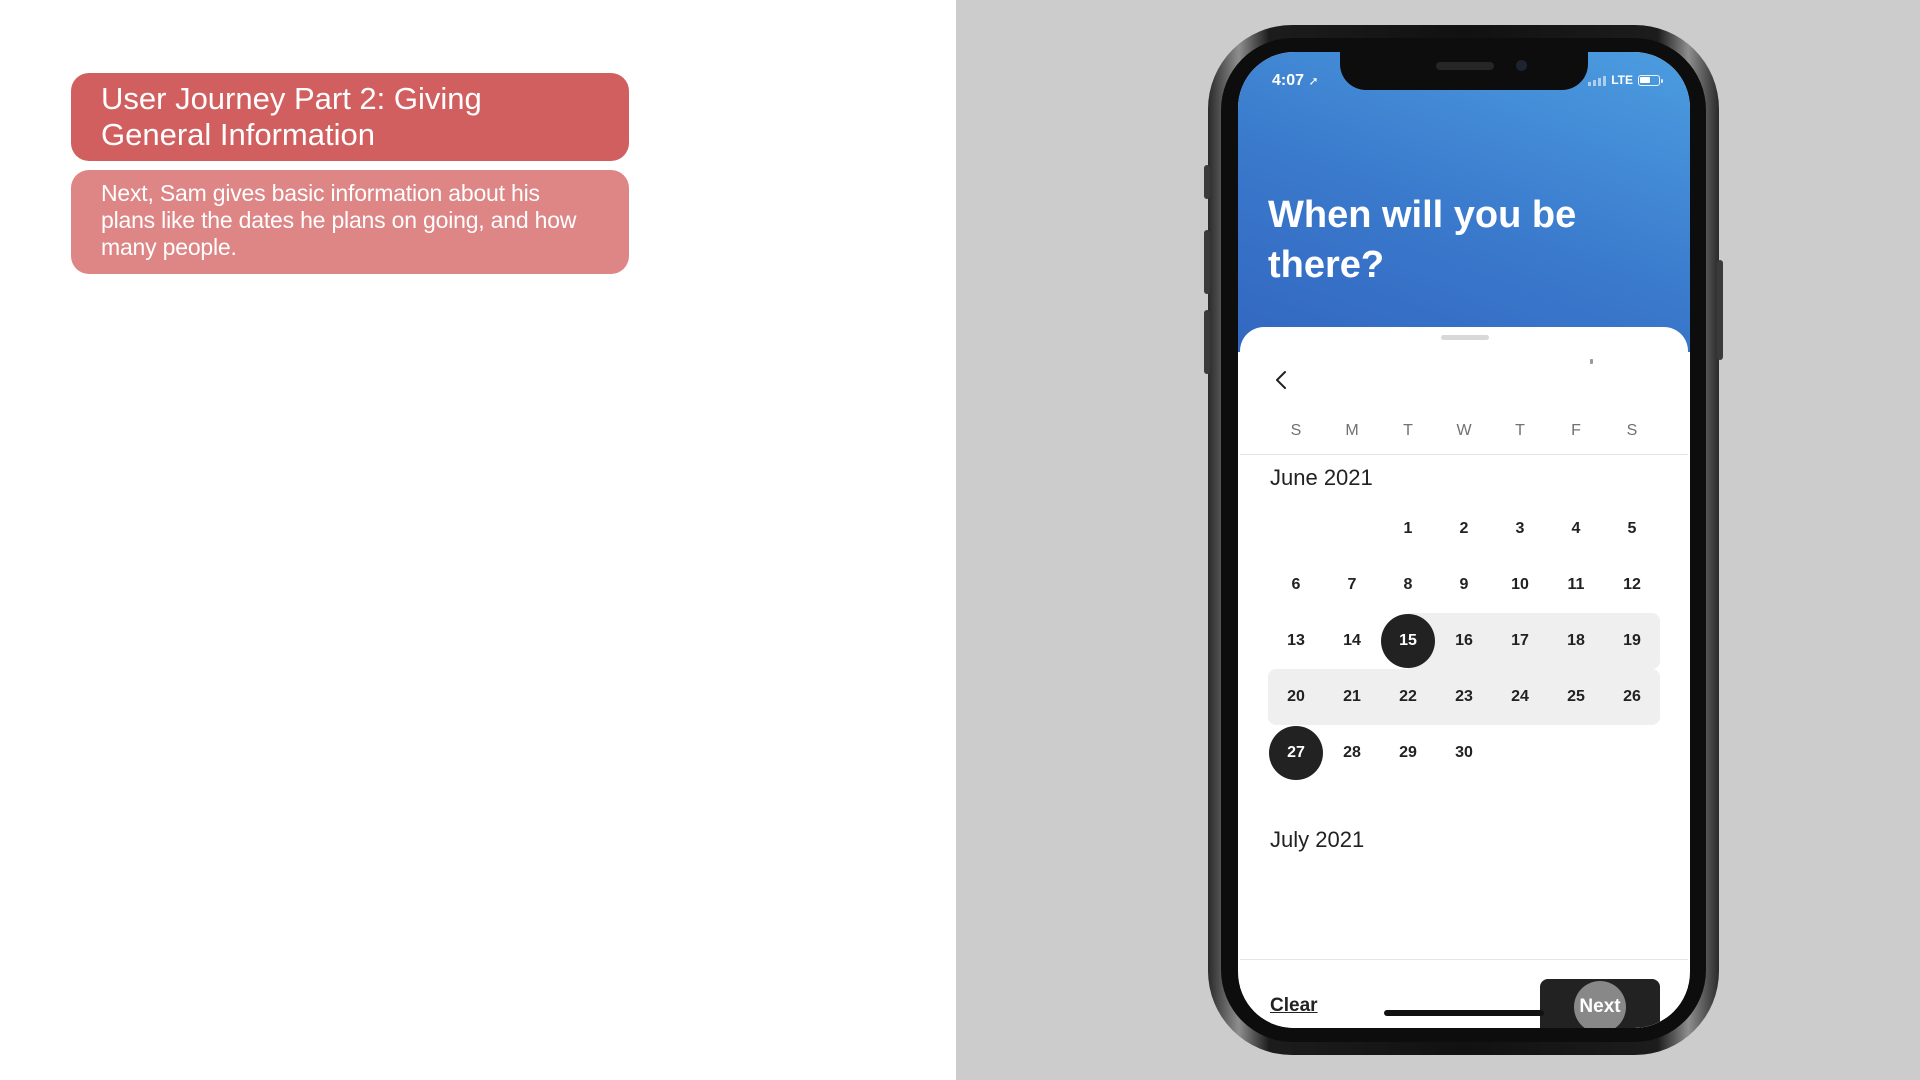 This screenshot has height=1080, width=1920. I want to click on calendar-day: 24, so click(1520, 697).